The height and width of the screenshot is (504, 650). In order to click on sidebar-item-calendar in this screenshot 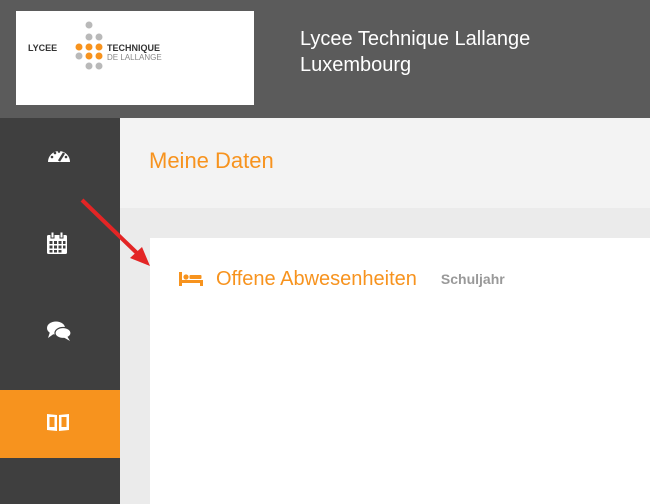, I will do `click(60, 243)`.